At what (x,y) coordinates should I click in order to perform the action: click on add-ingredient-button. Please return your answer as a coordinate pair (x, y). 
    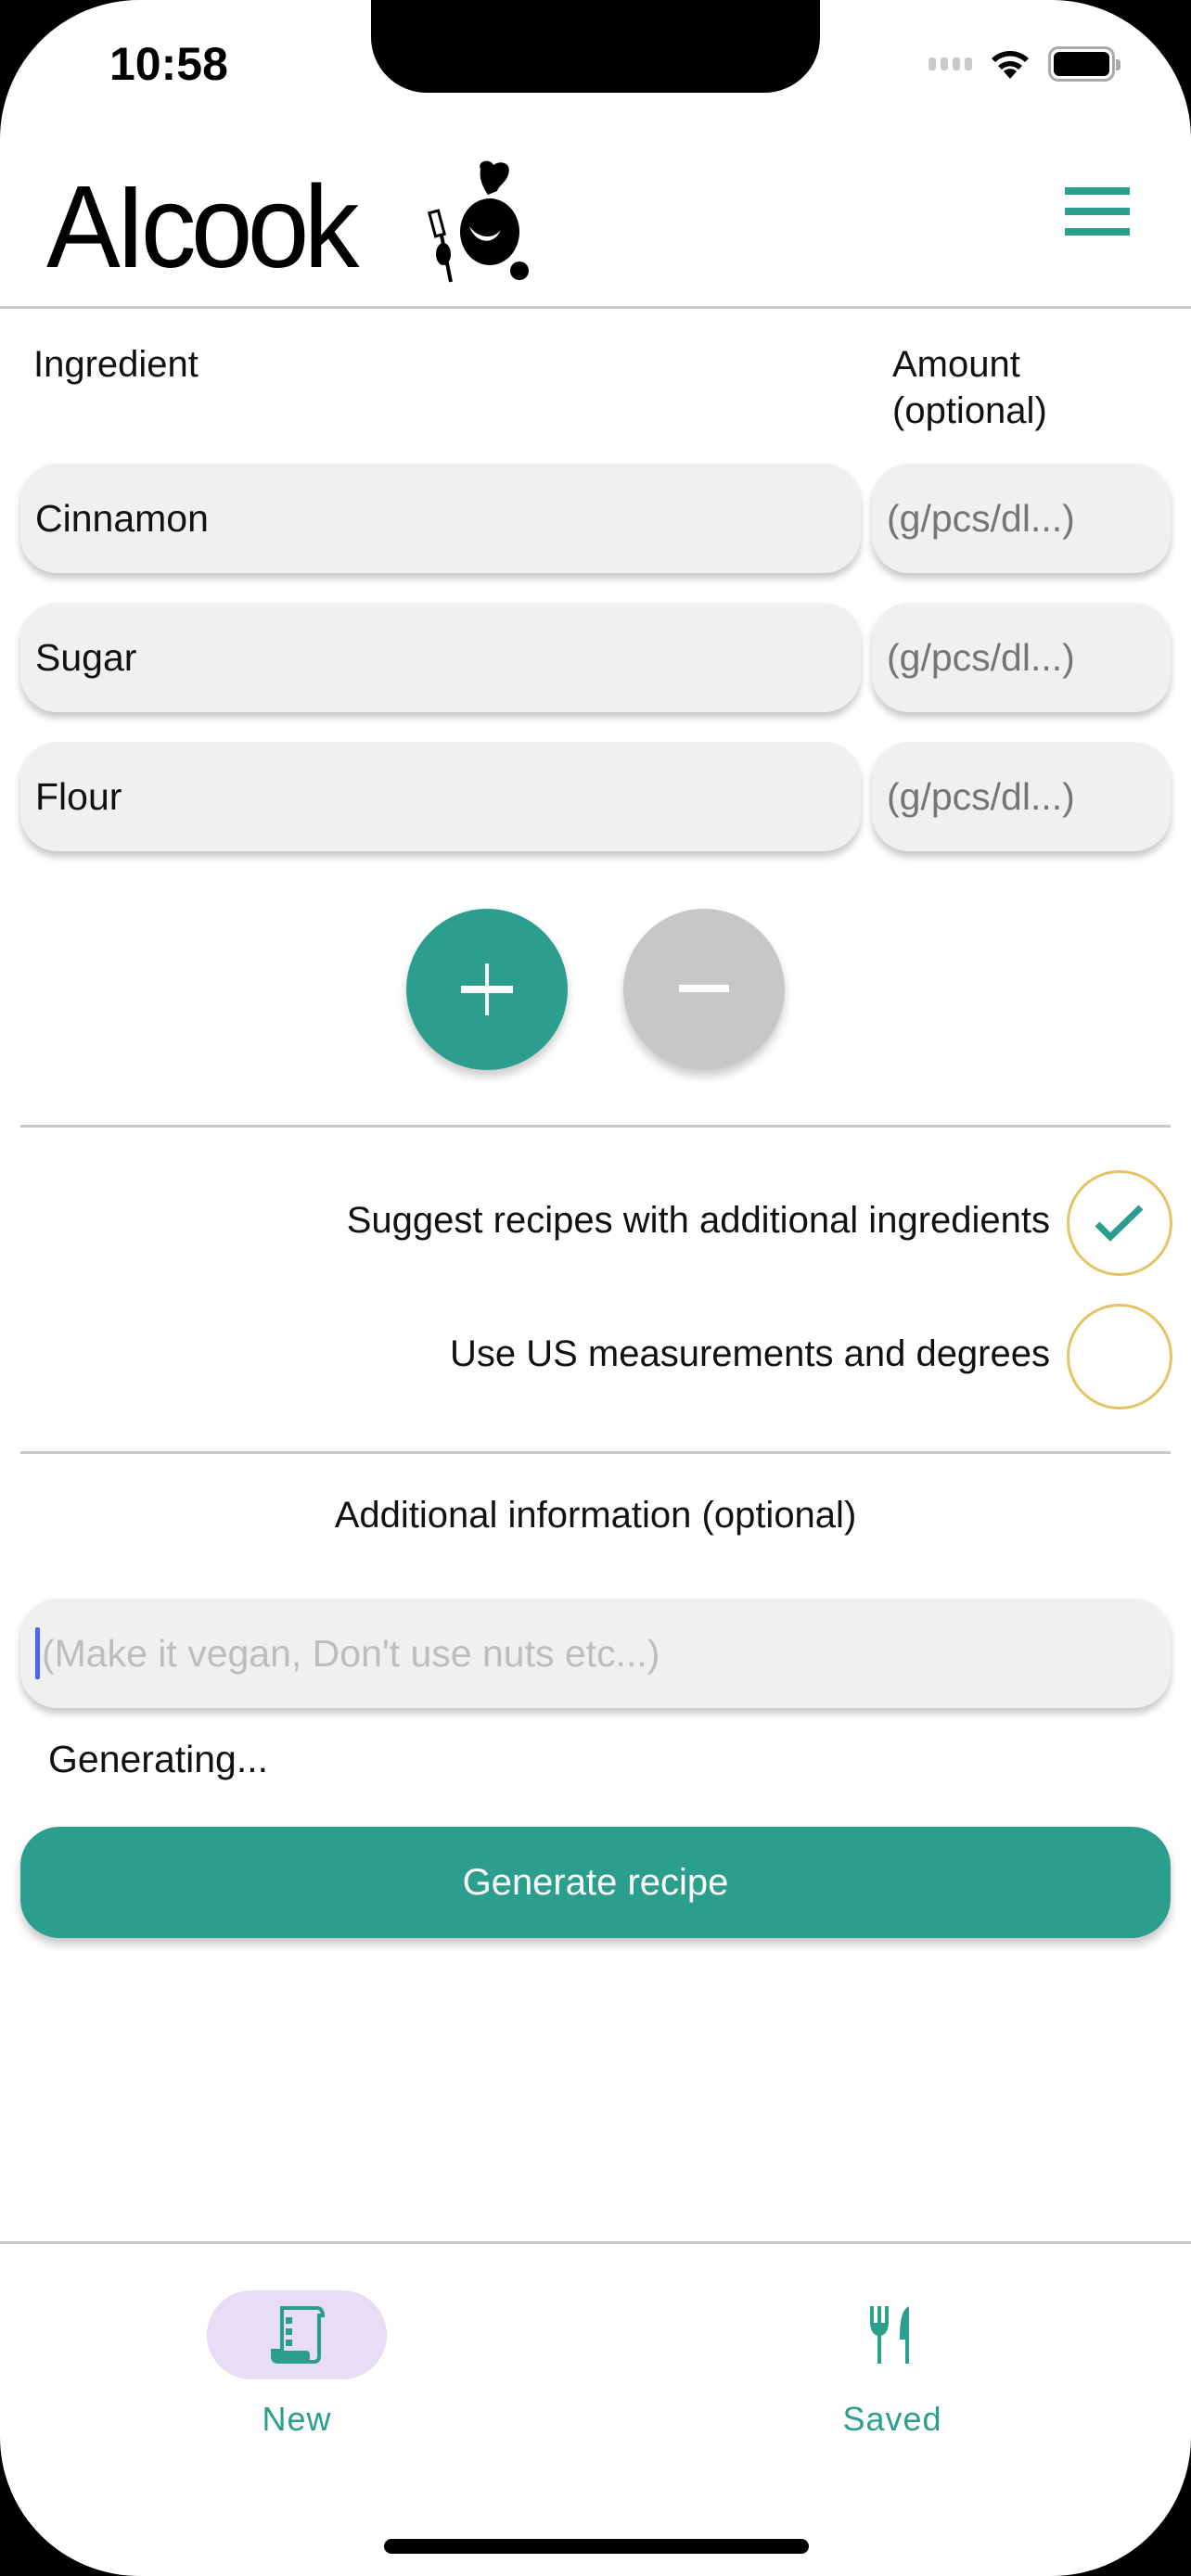
    Looking at the image, I should click on (487, 990).